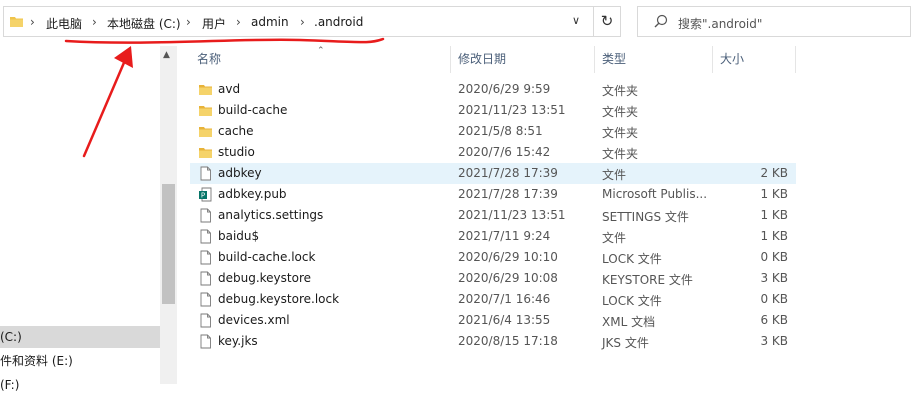 The width and height of the screenshot is (911, 396). Describe the element at coordinates (645, 217) in the screenshot. I see `file-type: SETTINGS 文件` at that location.